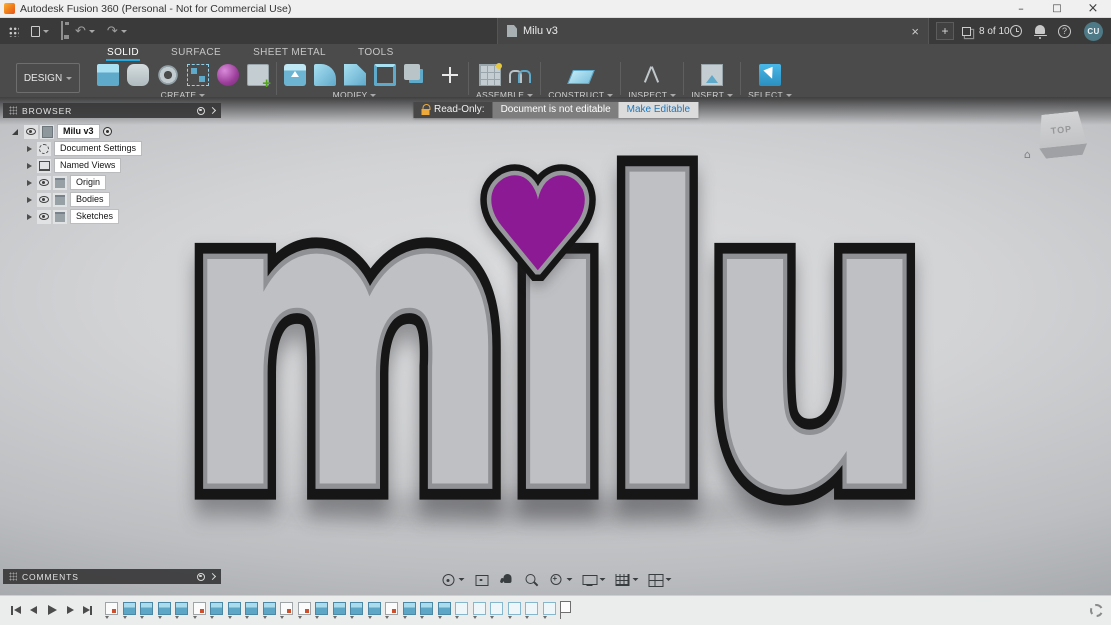 Image resolution: width=1111 pixels, height=625 pixels. What do you see at coordinates (198, 74) in the screenshot?
I see `pattern-icon` at bounding box center [198, 74].